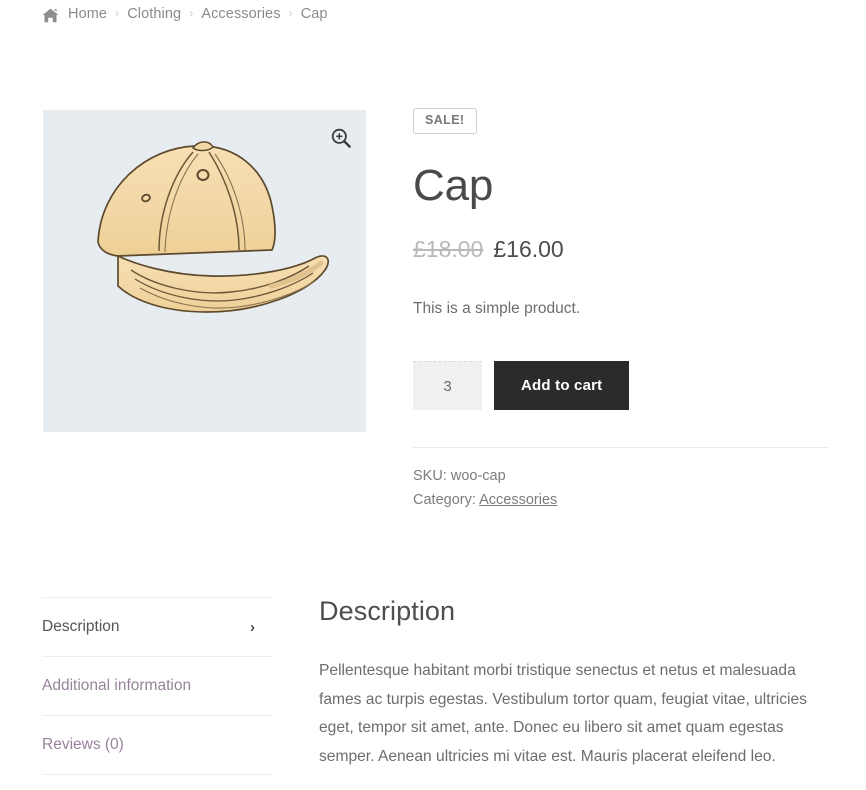  Describe the element at coordinates (620, 500) in the screenshot. I see `category-row: Category: Accessories` at that location.